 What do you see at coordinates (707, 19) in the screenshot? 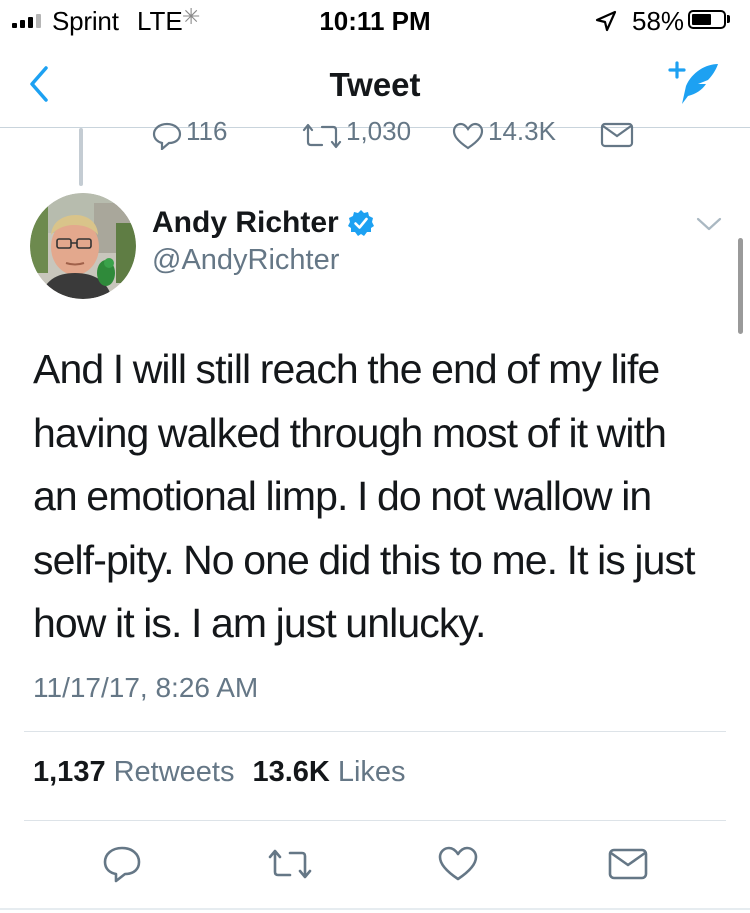
I see `battery-icon` at bounding box center [707, 19].